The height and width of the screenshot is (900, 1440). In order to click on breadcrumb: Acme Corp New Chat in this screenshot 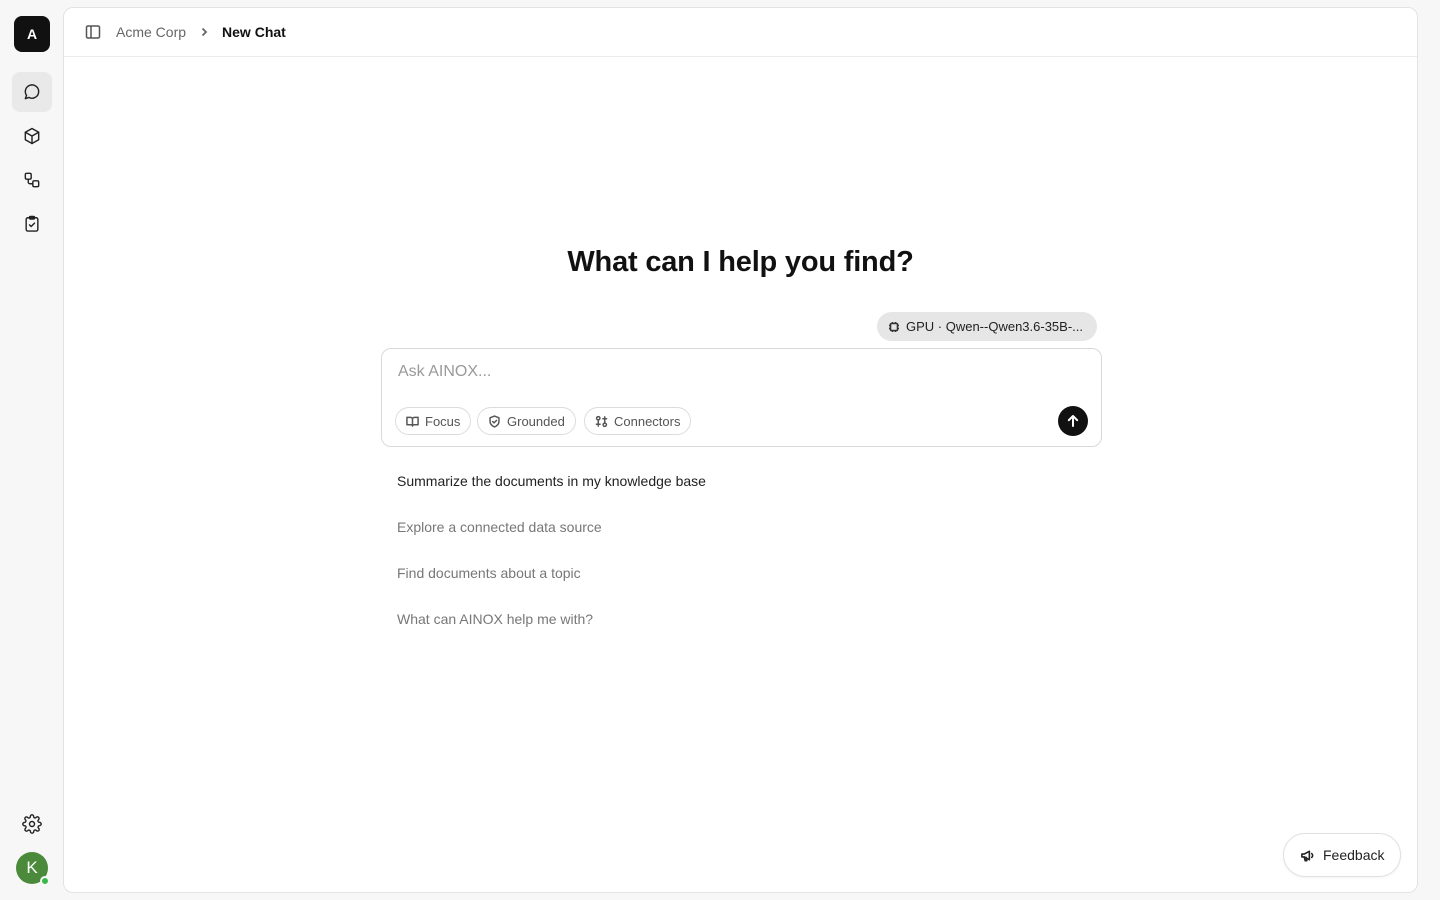, I will do `click(194, 32)`.